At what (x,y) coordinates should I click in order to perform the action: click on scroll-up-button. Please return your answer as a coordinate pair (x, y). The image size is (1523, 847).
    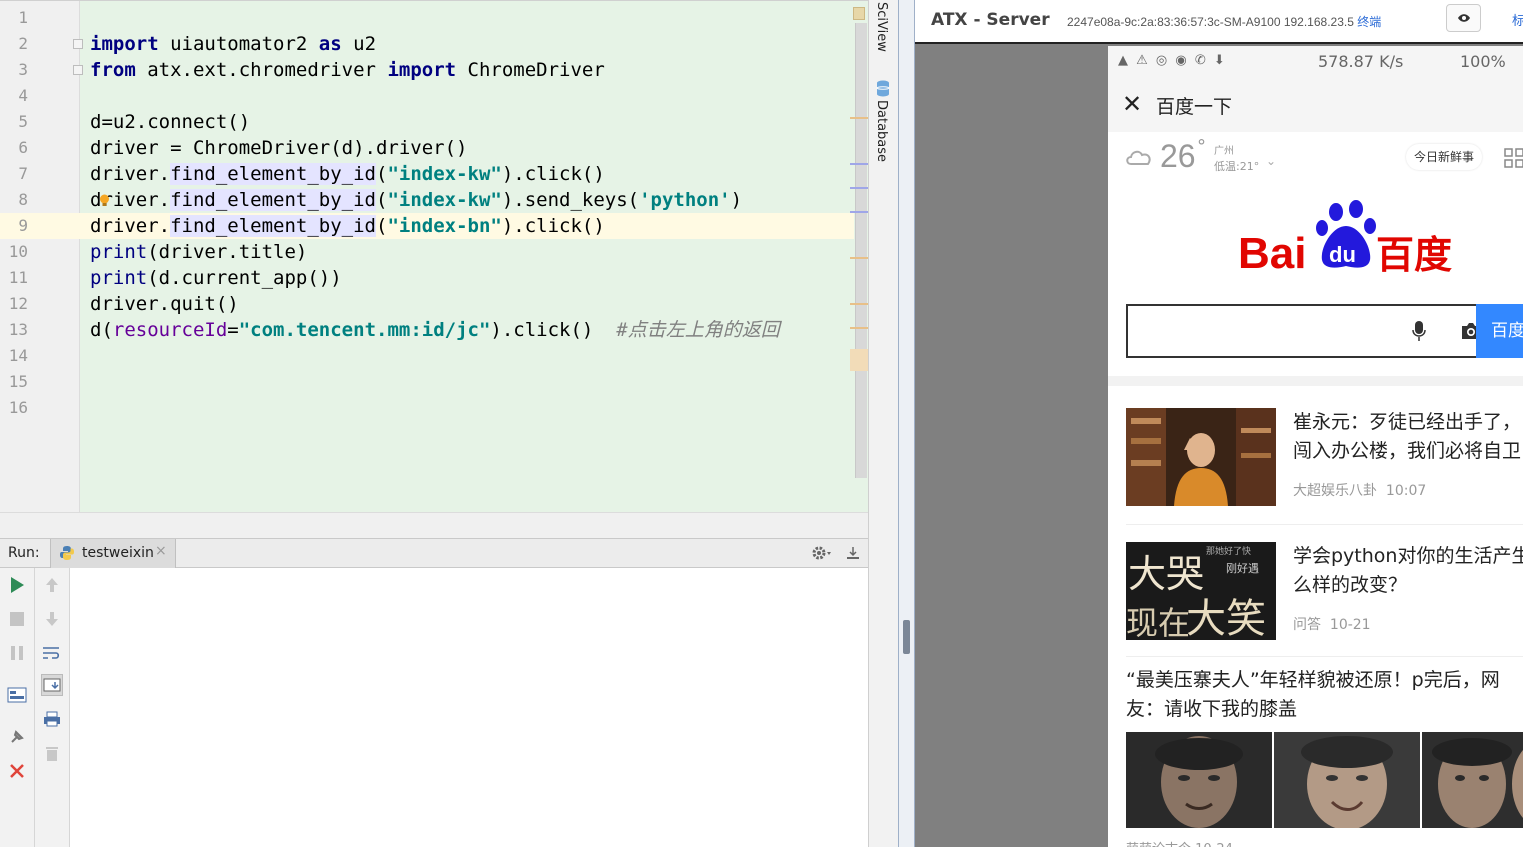
    Looking at the image, I should click on (52, 585).